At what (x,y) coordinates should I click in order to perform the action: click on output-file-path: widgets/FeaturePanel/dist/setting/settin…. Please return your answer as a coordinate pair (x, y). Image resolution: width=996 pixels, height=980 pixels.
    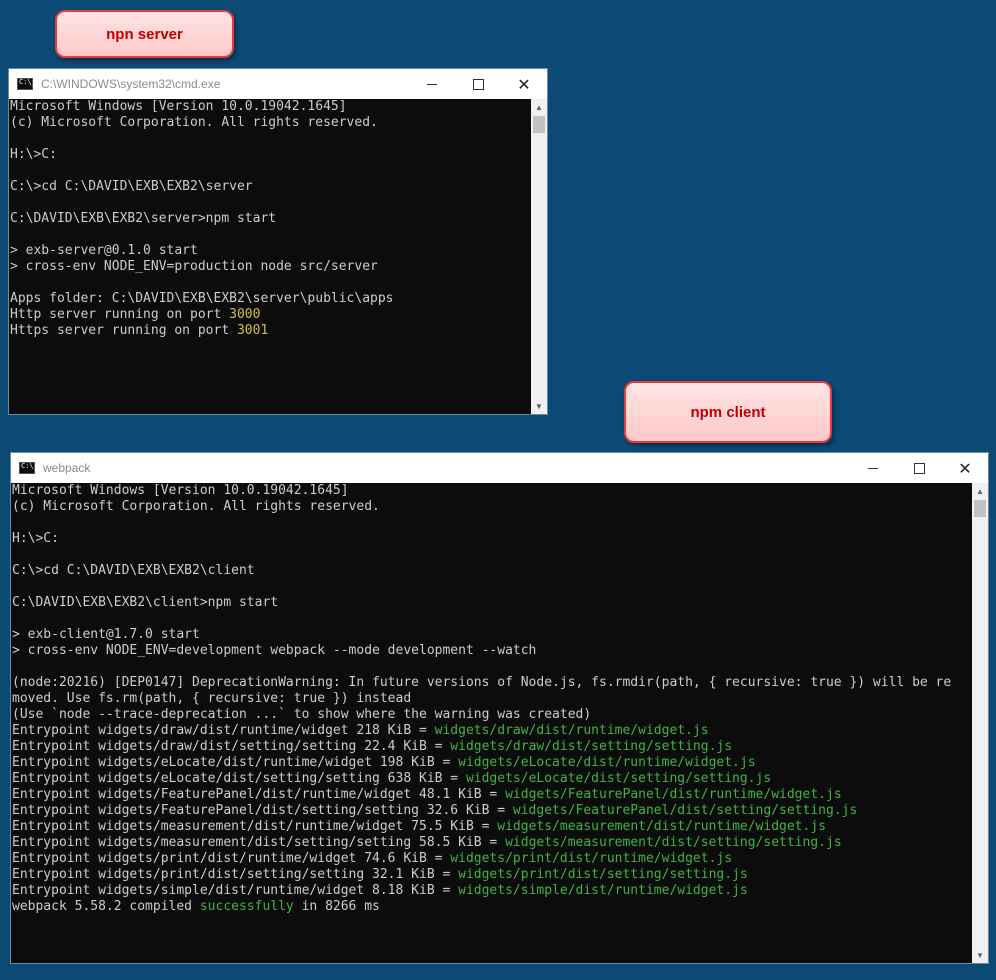
    Looking at the image, I should click on (685, 810).